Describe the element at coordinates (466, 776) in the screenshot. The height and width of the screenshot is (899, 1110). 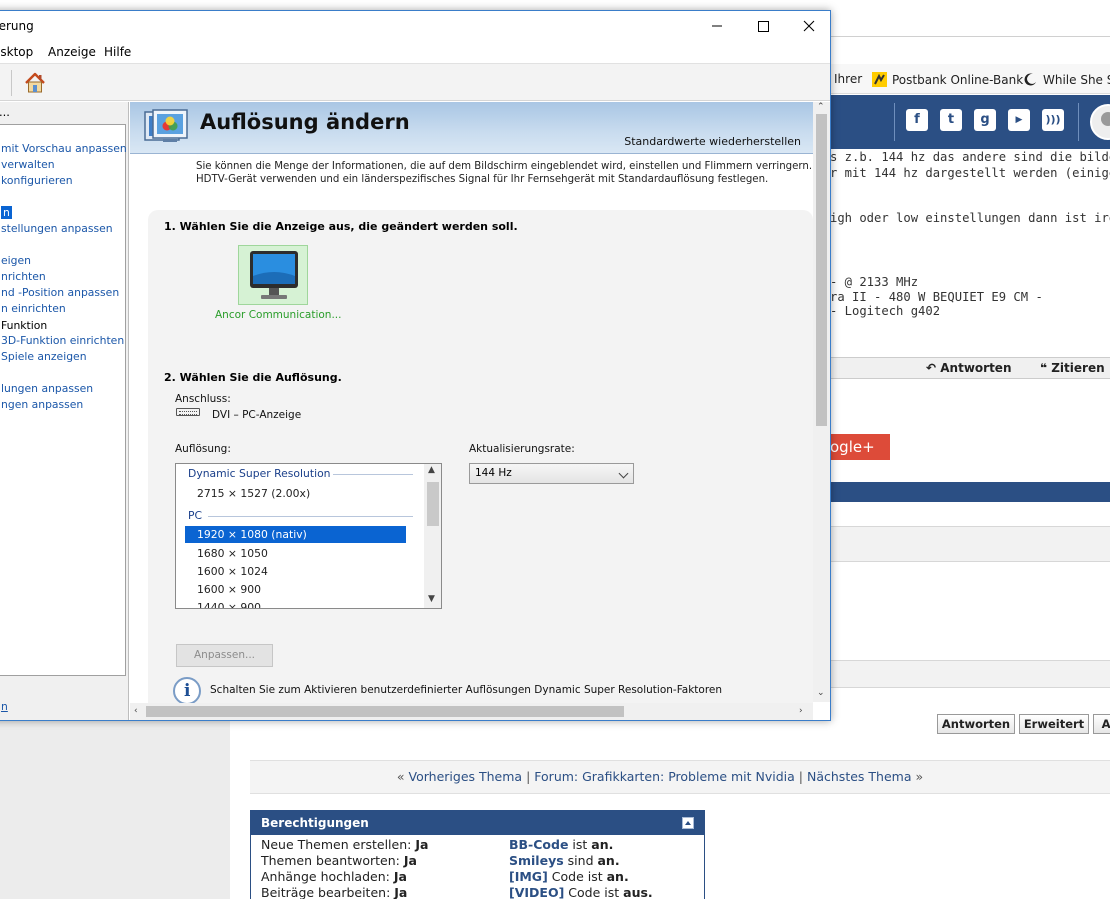
I see `previous-thread-link: Vorheriges Thema` at that location.